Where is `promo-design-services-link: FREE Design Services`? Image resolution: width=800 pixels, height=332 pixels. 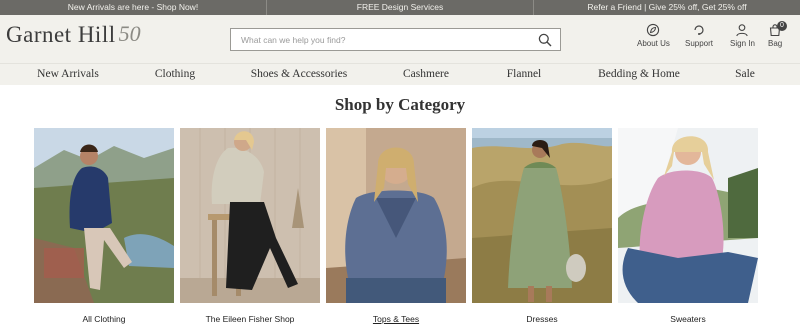 promo-design-services-link: FREE Design Services is located at coordinates (399, 7).